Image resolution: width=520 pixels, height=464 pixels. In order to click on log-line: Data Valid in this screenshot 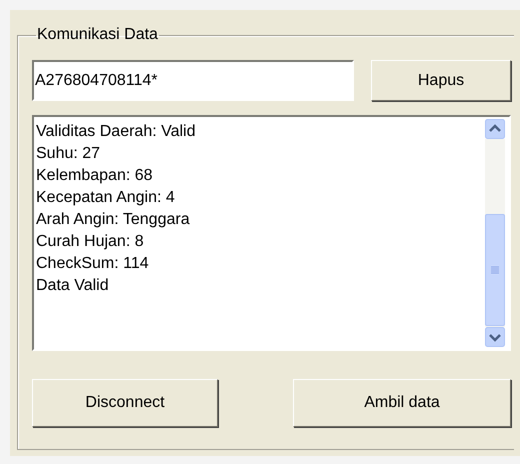, I will do `click(73, 286)`.